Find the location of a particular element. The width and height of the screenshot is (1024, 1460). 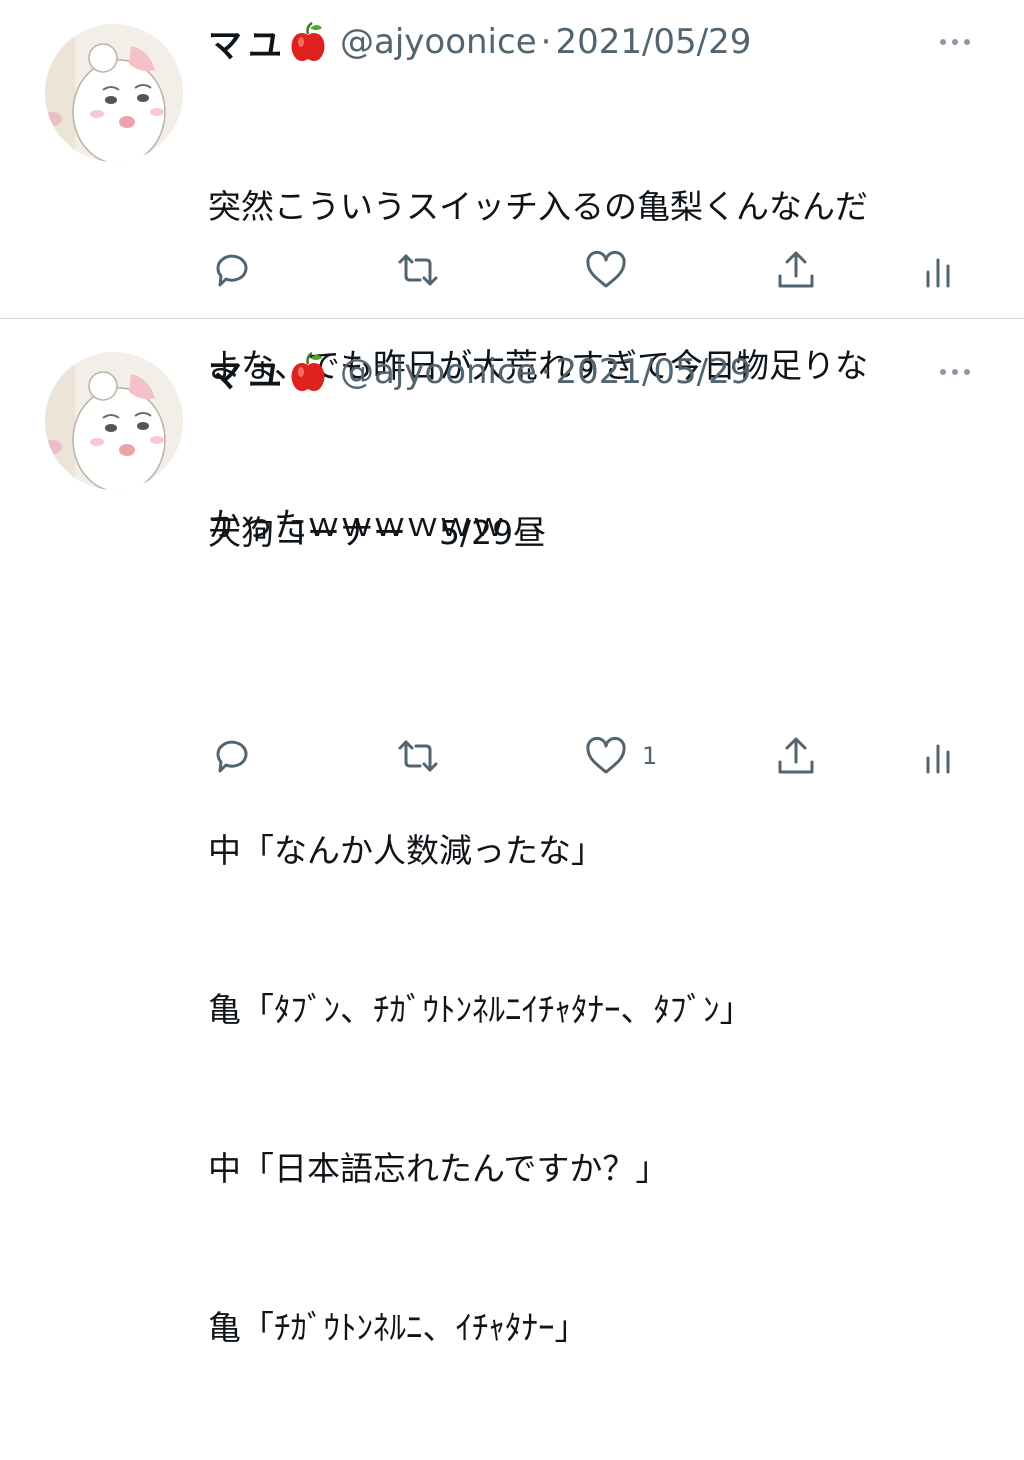

like-button: 1 is located at coordinates (620, 756).